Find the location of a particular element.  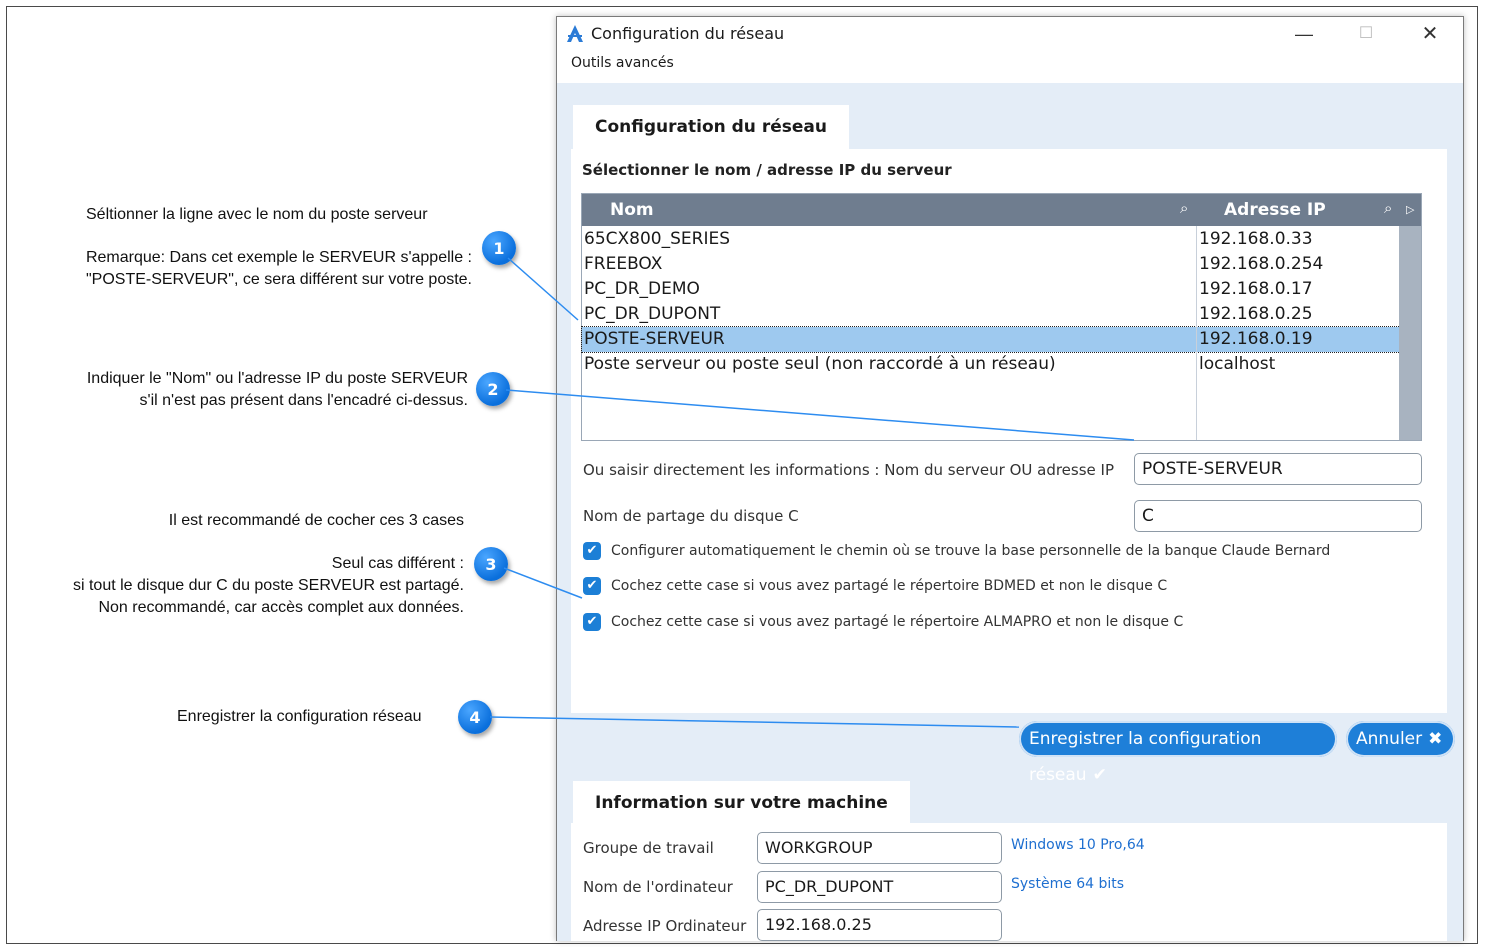

cell-ip: 192.168.0.25 is located at coordinates (1256, 314).